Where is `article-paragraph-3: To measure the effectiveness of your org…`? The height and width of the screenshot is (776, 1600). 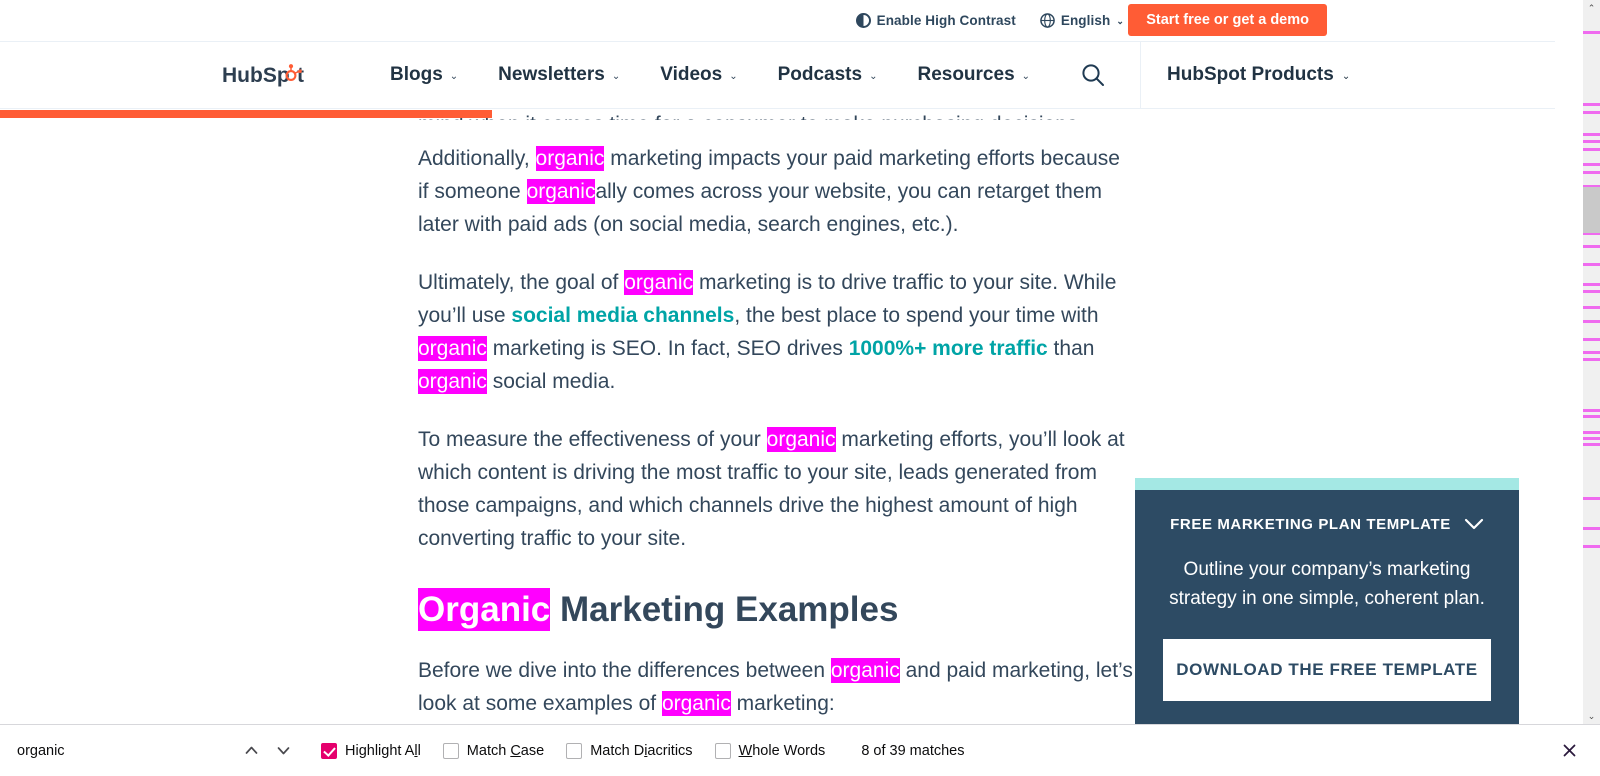
article-paragraph-3: To measure the effectiveness of your org… is located at coordinates (776, 489).